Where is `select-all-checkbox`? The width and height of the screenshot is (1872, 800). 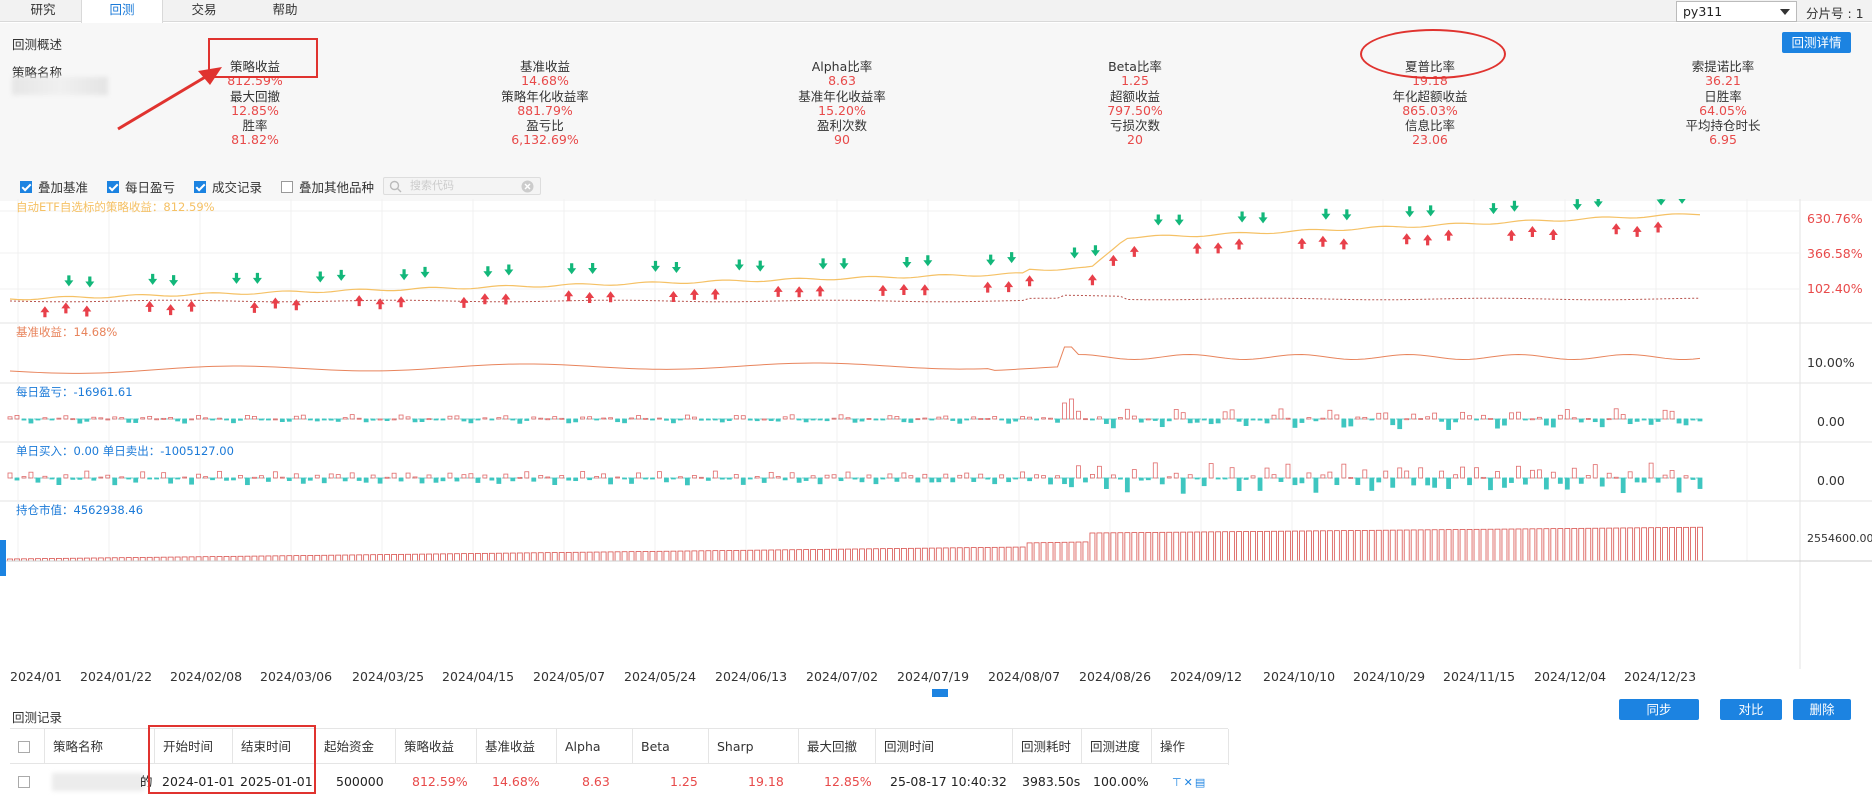
select-all-checkbox is located at coordinates (24, 747).